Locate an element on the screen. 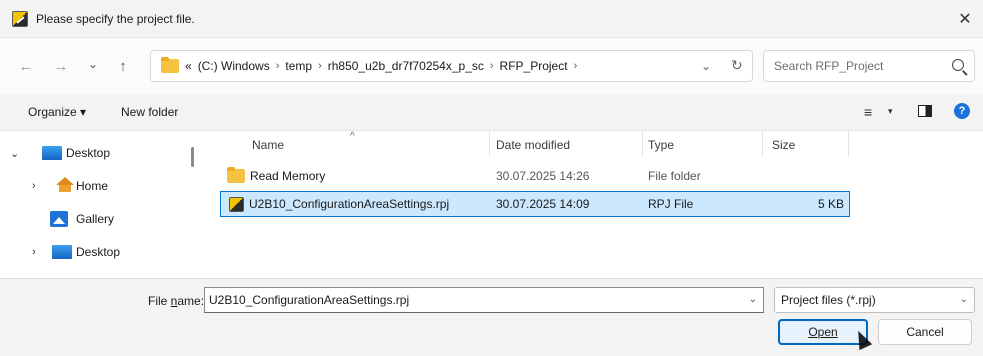 The image size is (983, 356). filetype-dropdown-icon: ⌄ is located at coordinates (964, 300).